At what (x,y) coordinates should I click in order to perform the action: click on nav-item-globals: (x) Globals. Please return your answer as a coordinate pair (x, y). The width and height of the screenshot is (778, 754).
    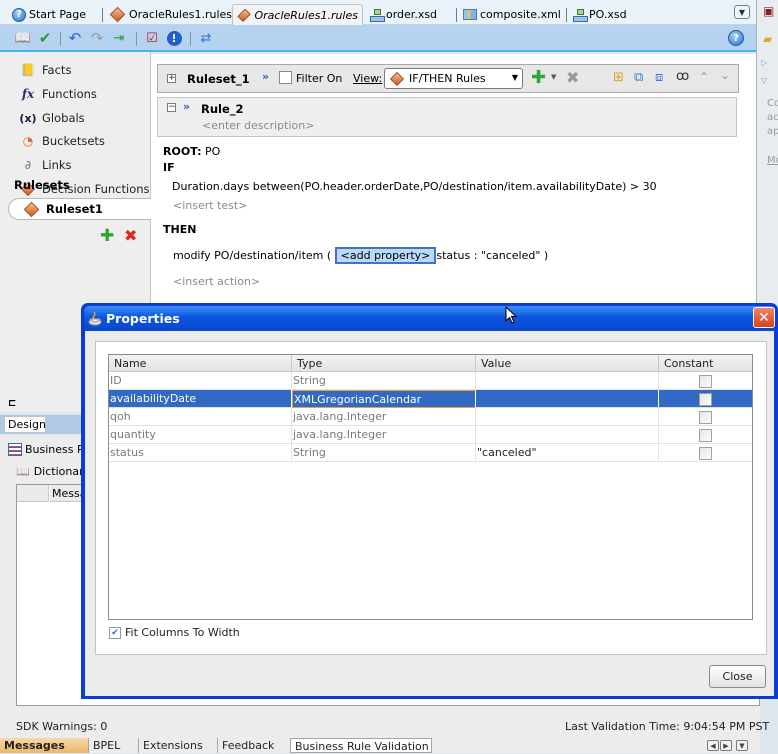
    Looking at the image, I should click on (52, 118).